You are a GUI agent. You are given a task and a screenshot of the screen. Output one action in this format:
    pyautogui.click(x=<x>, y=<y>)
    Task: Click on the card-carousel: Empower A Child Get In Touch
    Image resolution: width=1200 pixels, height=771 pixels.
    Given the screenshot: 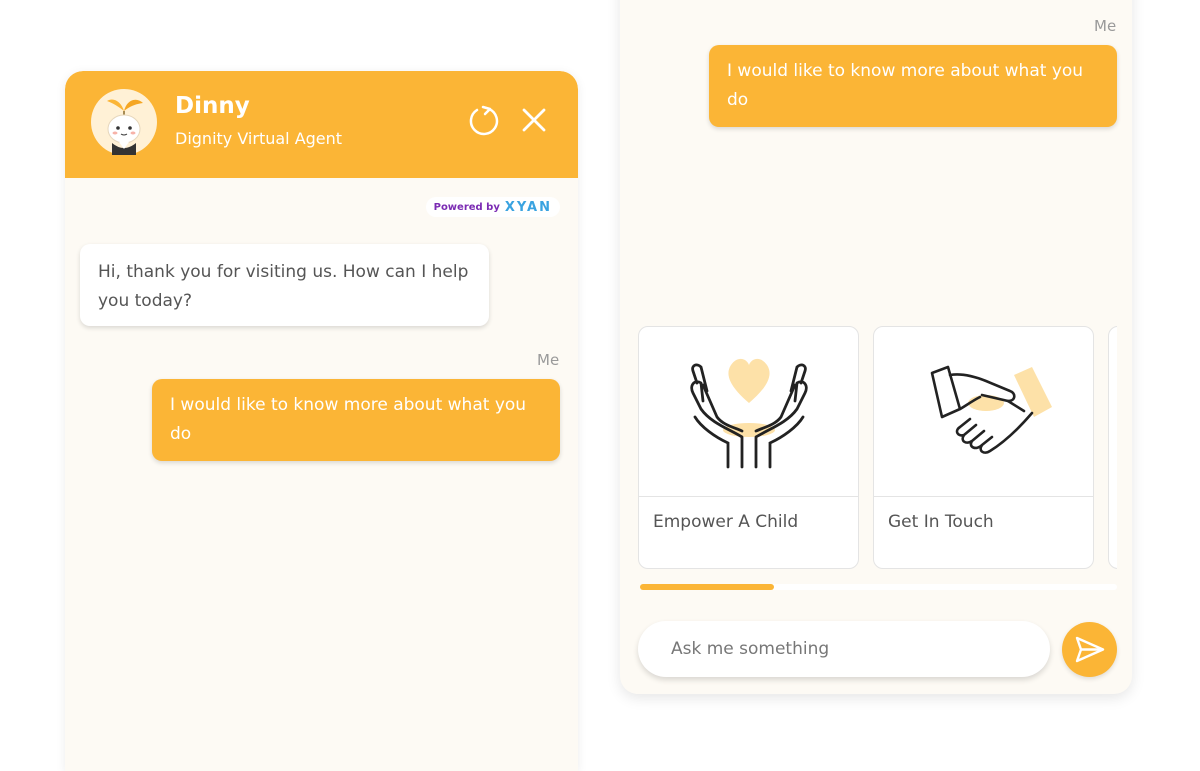 What is the action you would take?
    pyautogui.click(x=877, y=448)
    